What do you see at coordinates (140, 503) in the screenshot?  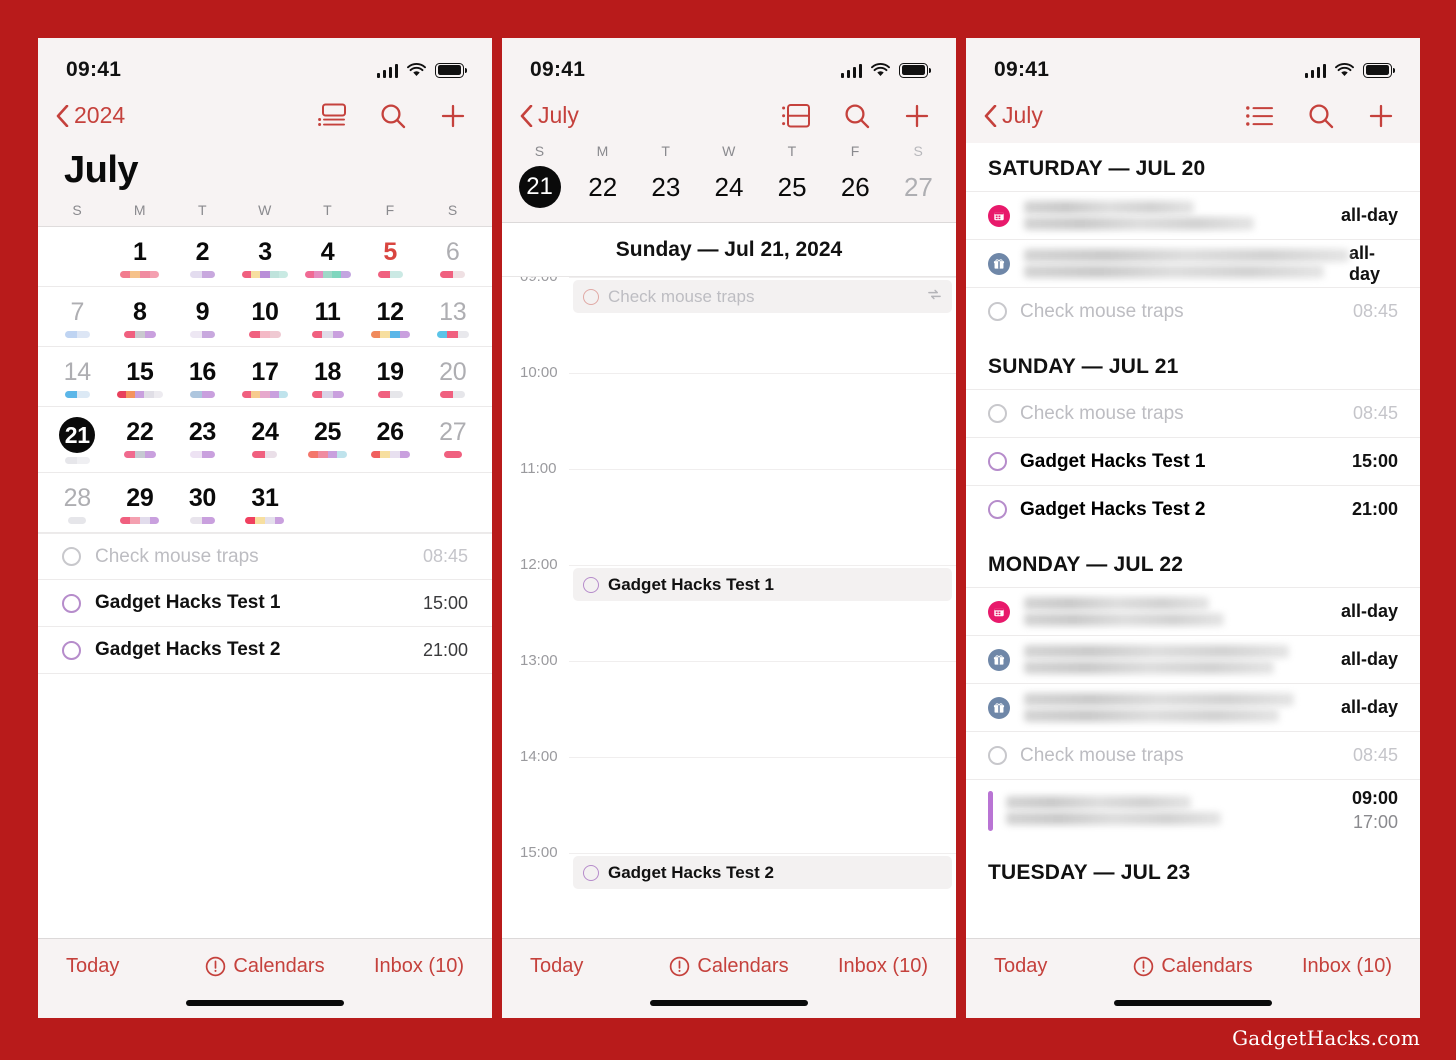 I see `month-day-cell: 29` at bounding box center [140, 503].